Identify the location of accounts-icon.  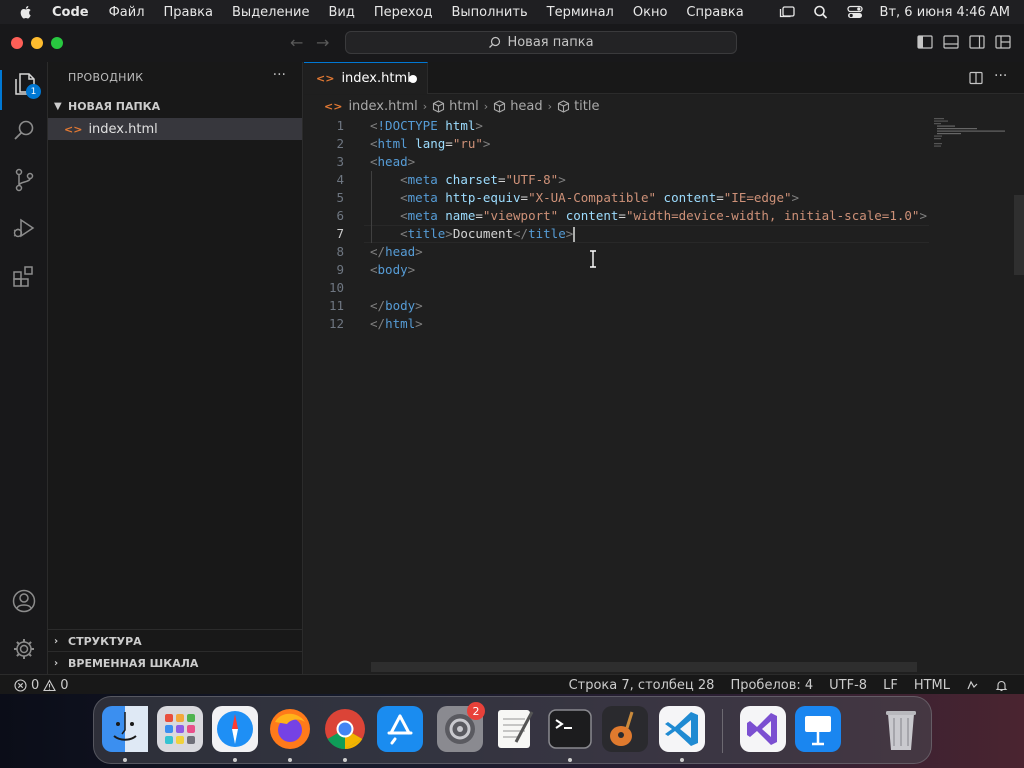
(24, 601).